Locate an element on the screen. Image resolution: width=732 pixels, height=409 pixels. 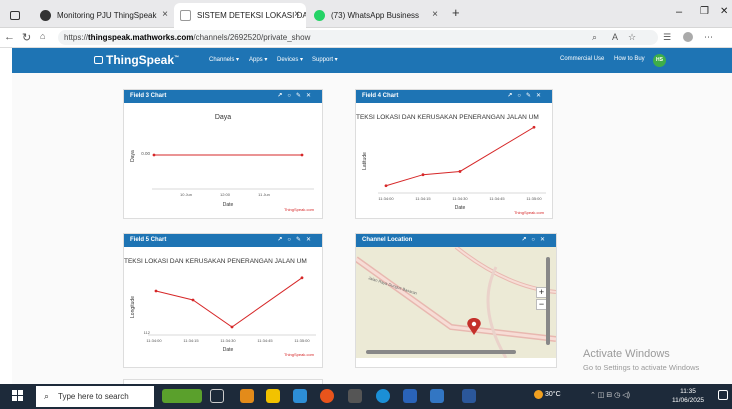
news-widget-icon is located at coordinates (182, 396).